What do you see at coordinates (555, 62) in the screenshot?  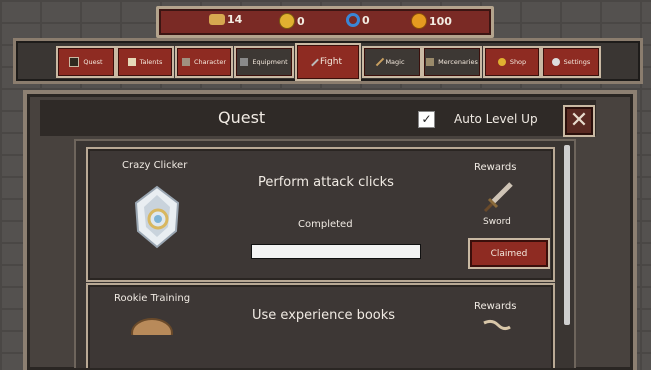 I see `gear-icon` at bounding box center [555, 62].